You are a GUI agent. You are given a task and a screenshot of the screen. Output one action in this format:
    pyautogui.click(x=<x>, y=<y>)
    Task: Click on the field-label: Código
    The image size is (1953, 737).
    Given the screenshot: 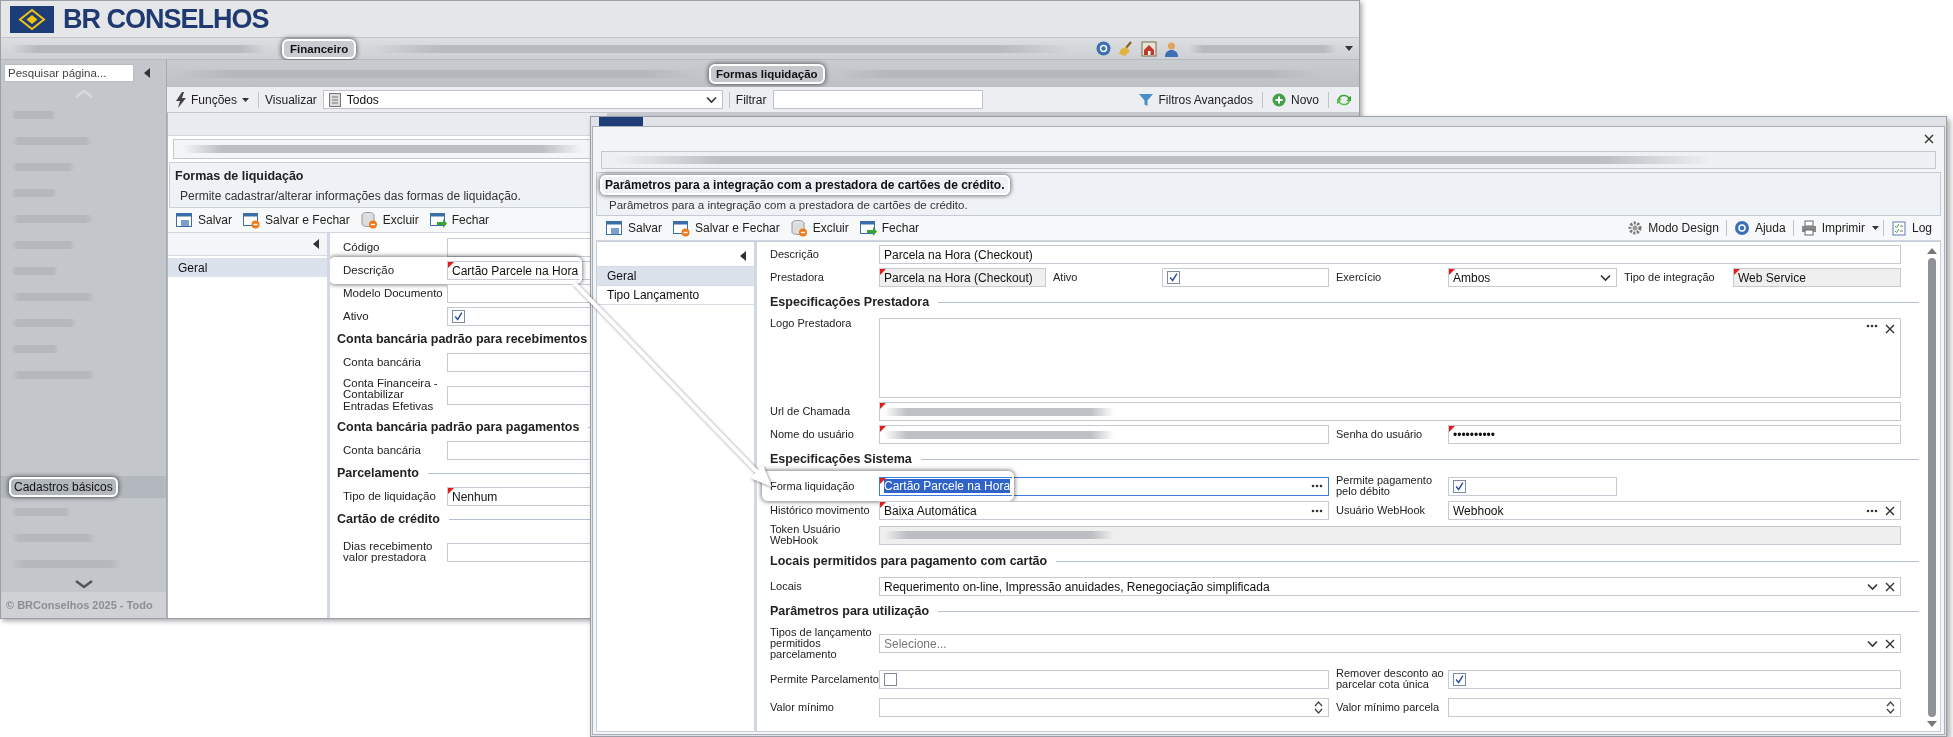 What is the action you would take?
    pyautogui.click(x=361, y=247)
    